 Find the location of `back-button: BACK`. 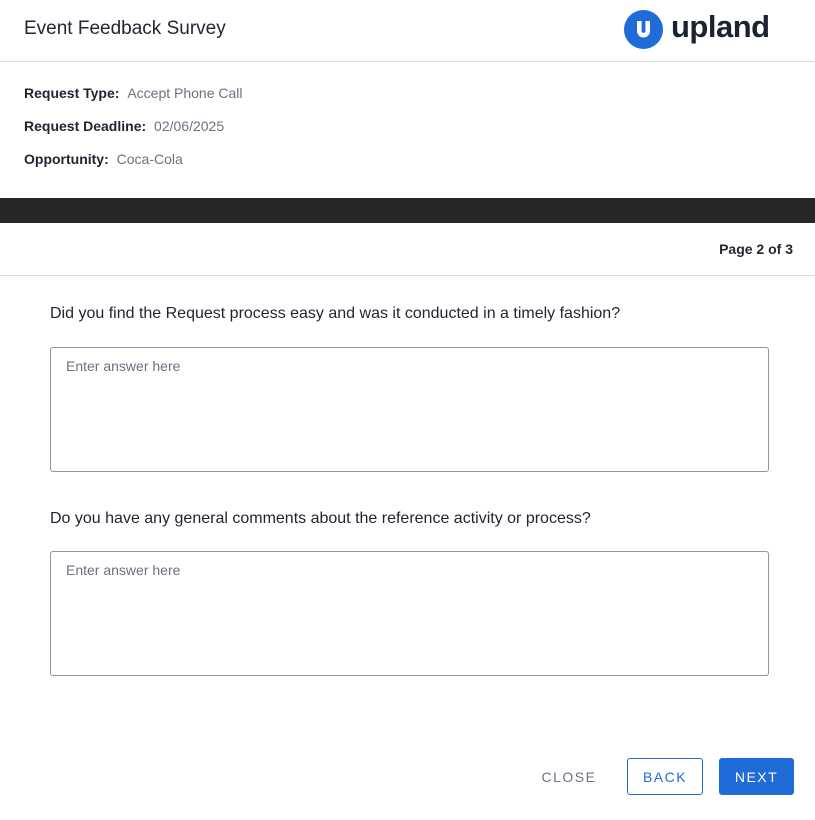

back-button: BACK is located at coordinates (665, 776).